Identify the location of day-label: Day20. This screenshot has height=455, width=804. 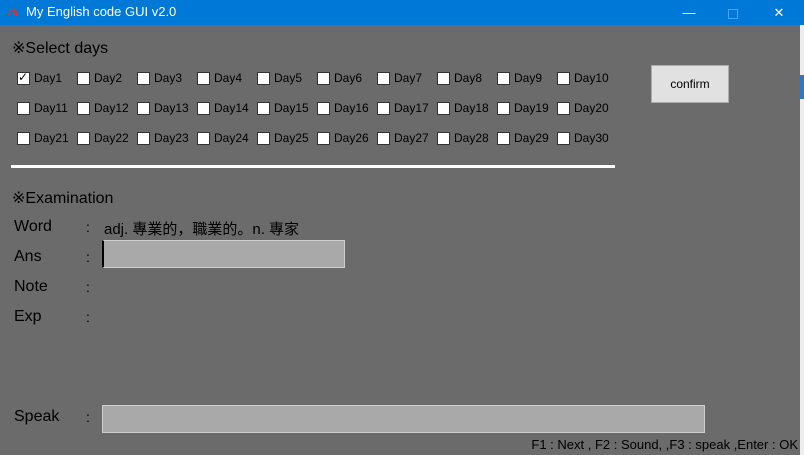
(591, 108).